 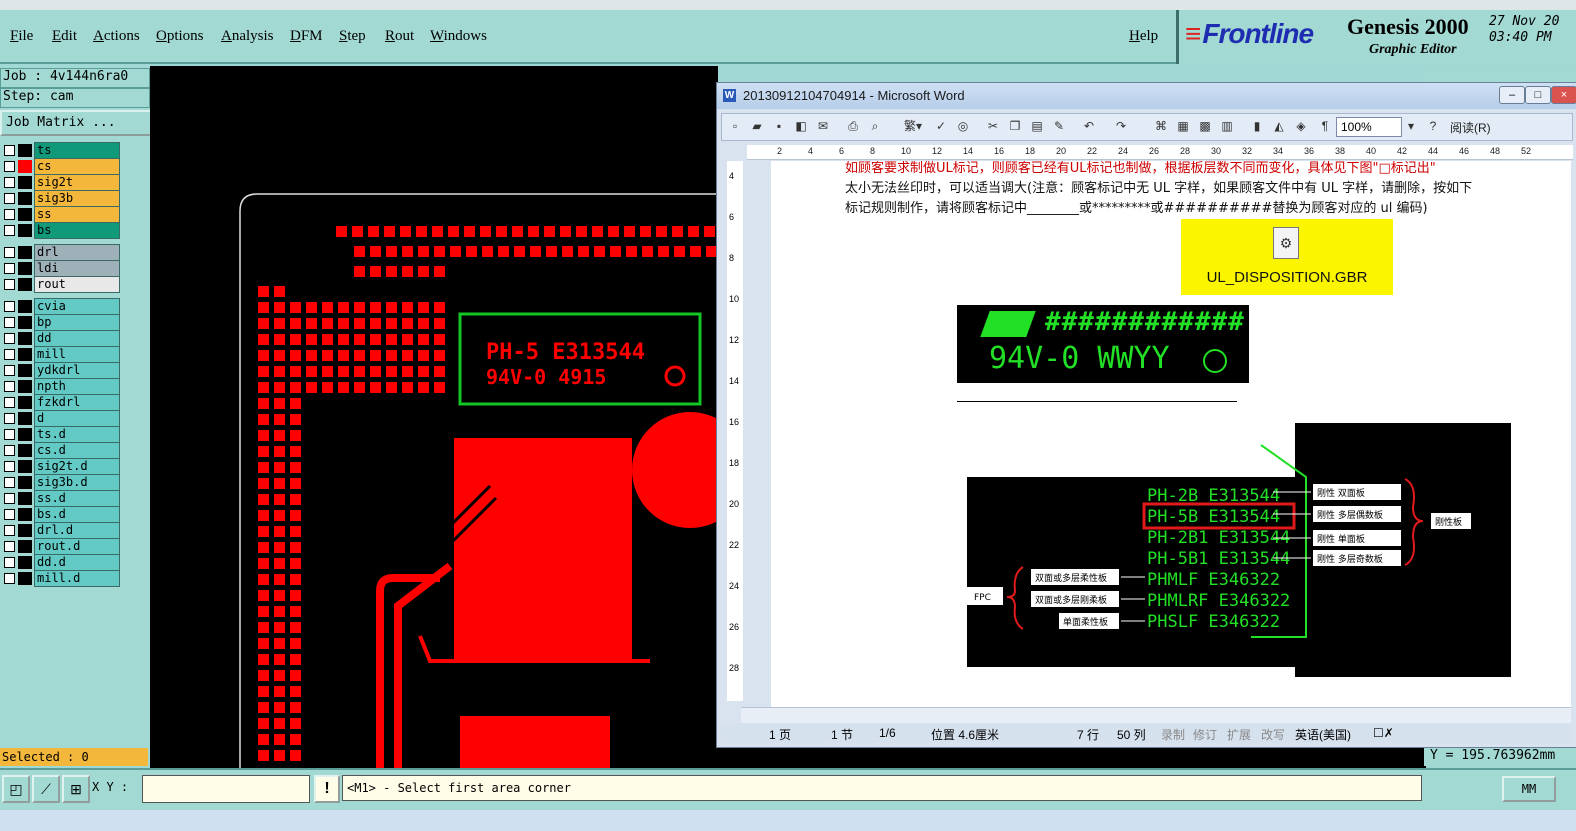 I want to click on layer-row-sig3b-d: sig3b.d, so click(x=62, y=482).